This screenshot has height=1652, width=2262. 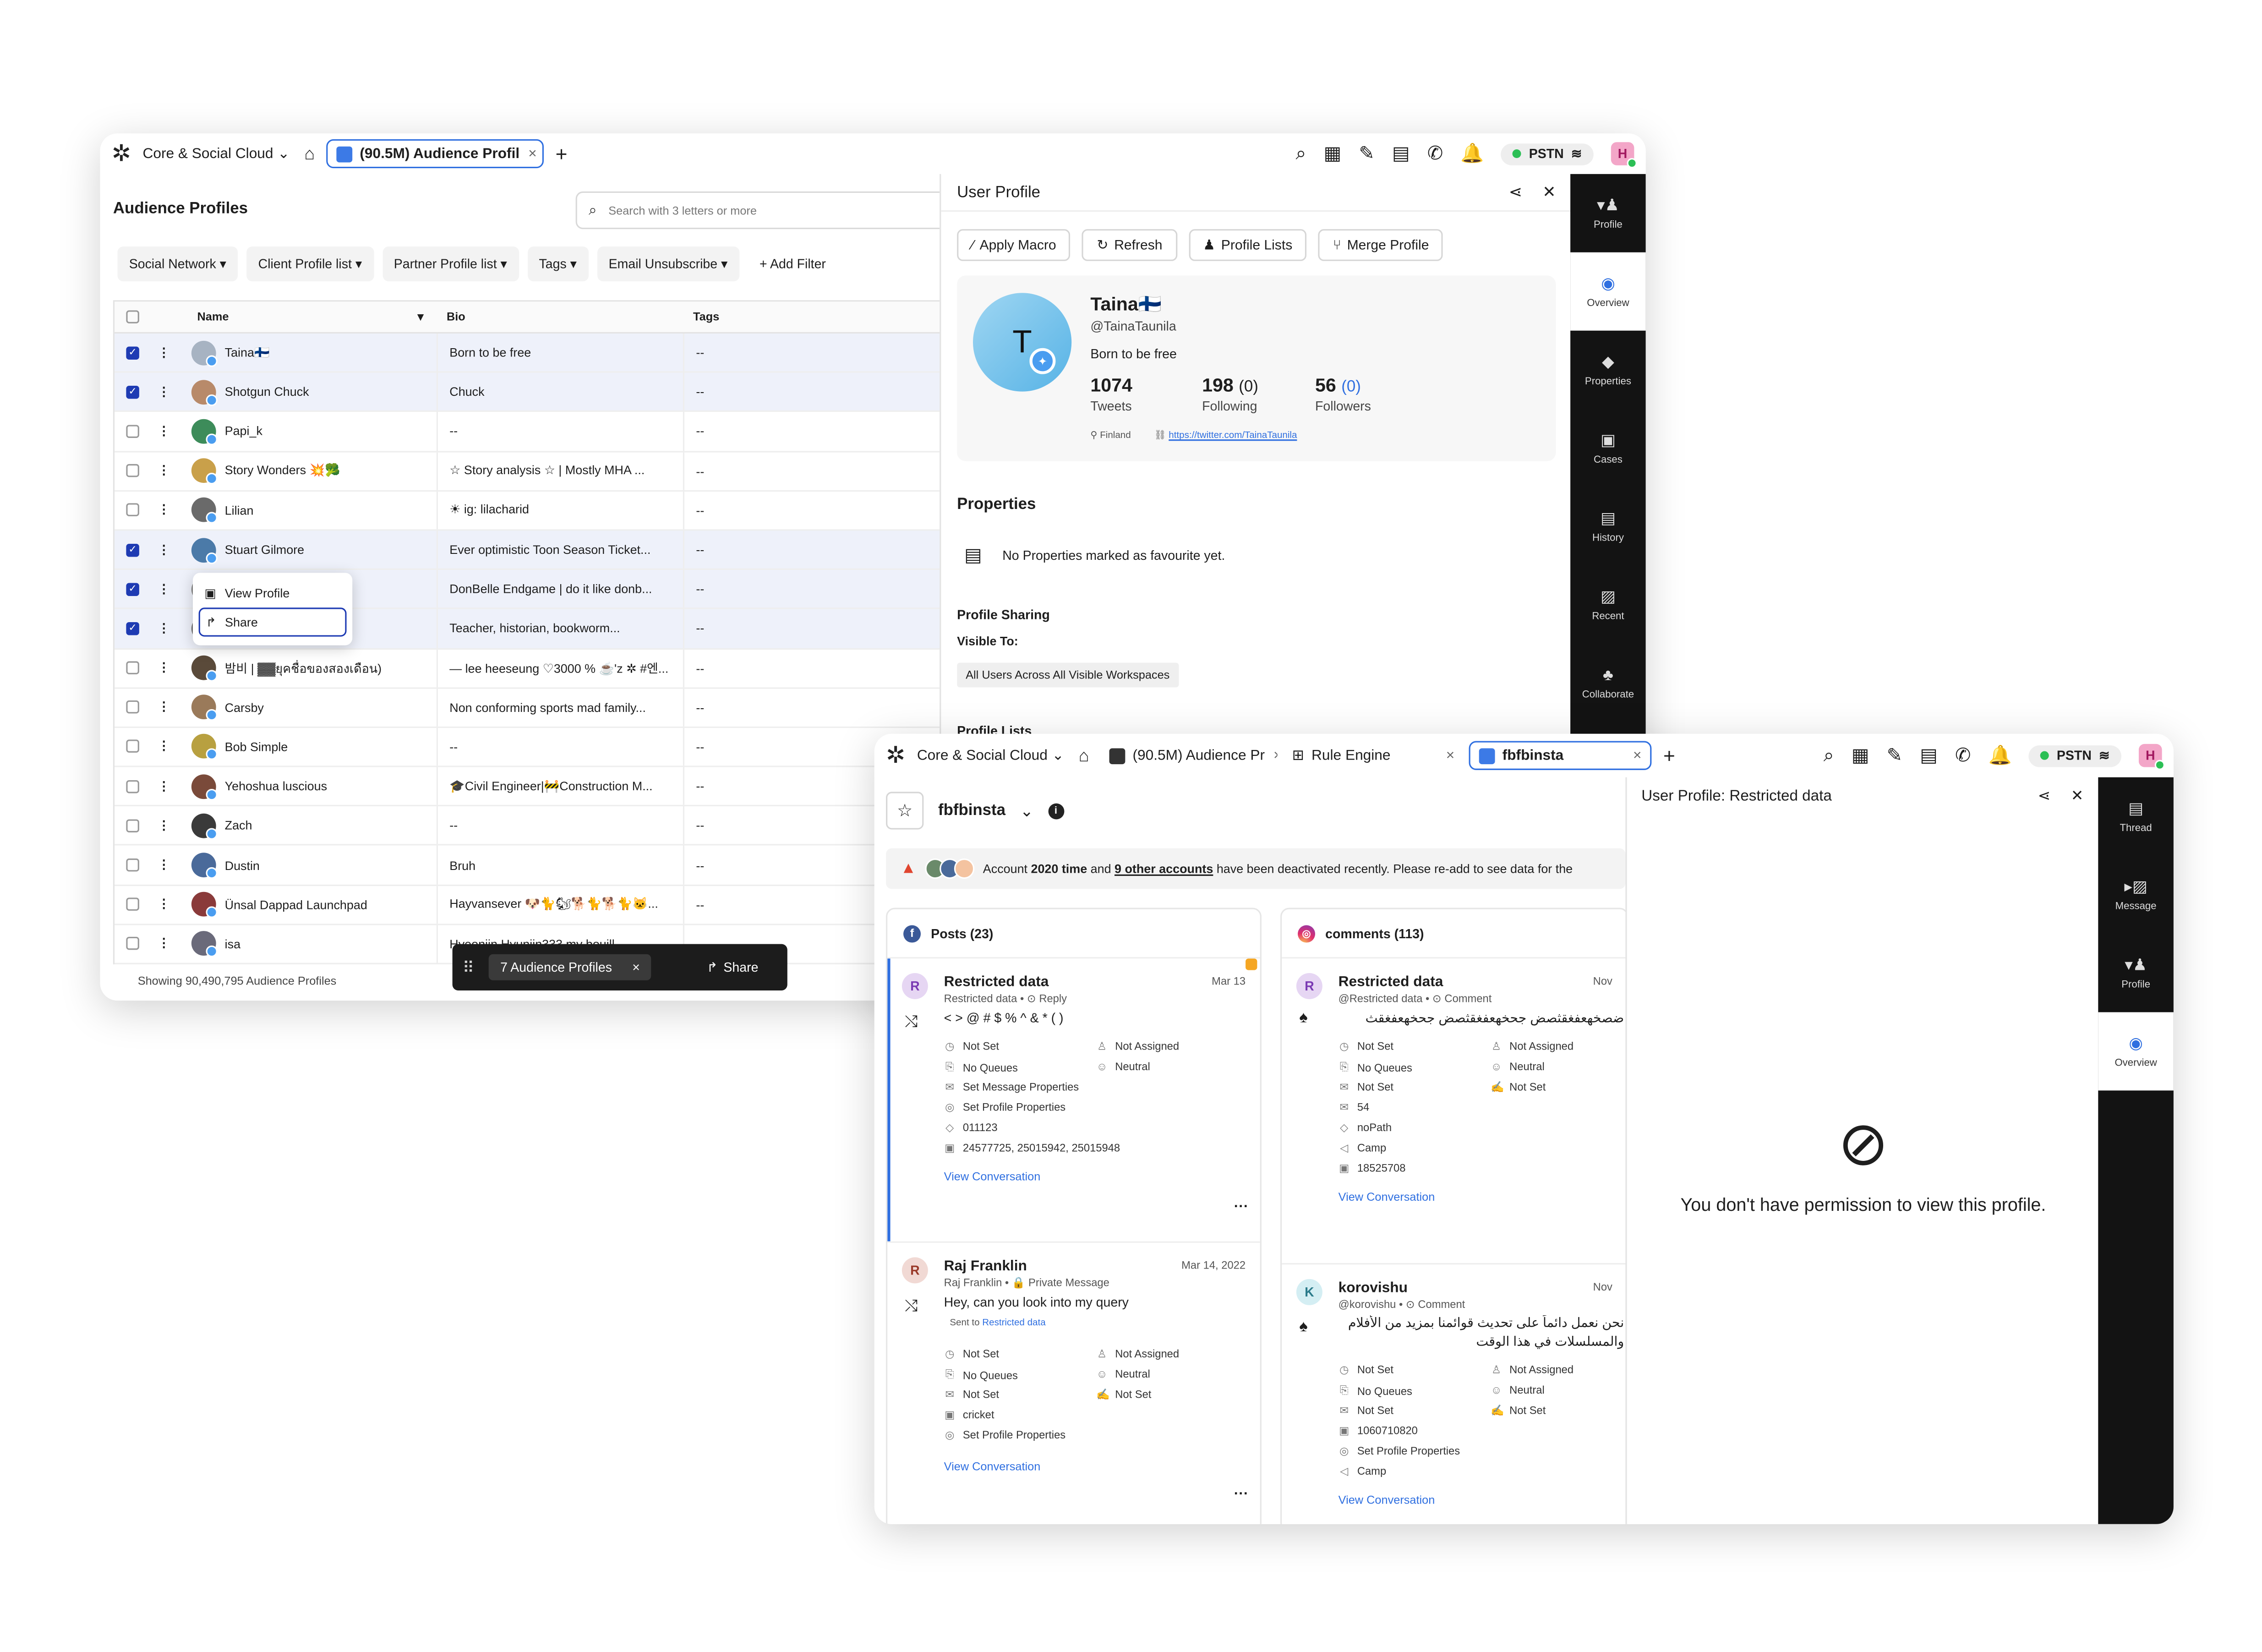 I want to click on pstn-status: PSTN ≋, so click(x=1547, y=153).